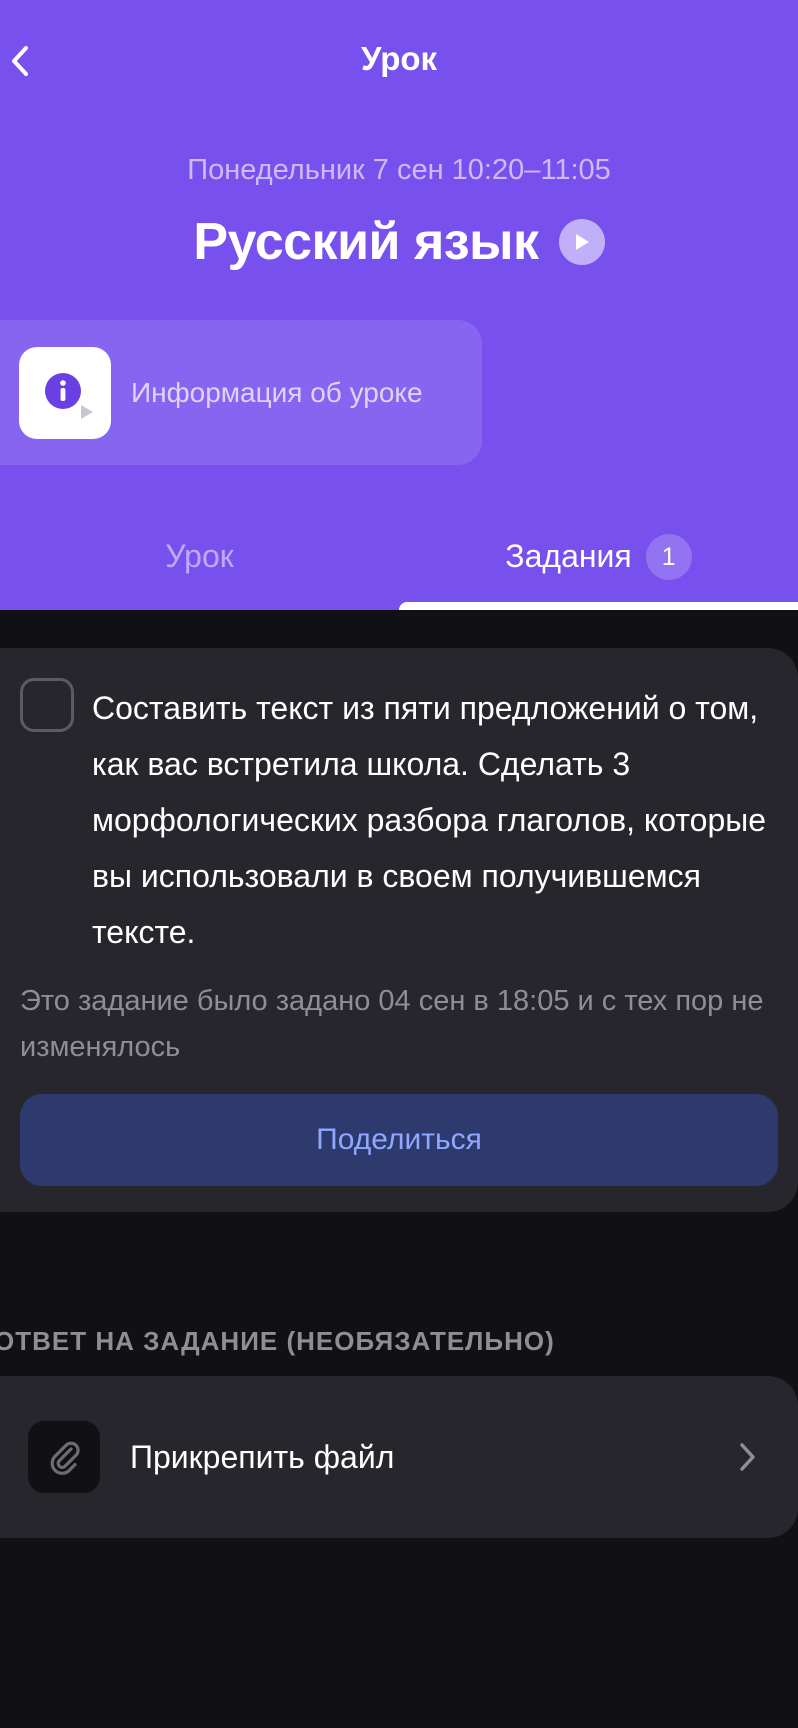  I want to click on active-tab-indicator, so click(598, 606).